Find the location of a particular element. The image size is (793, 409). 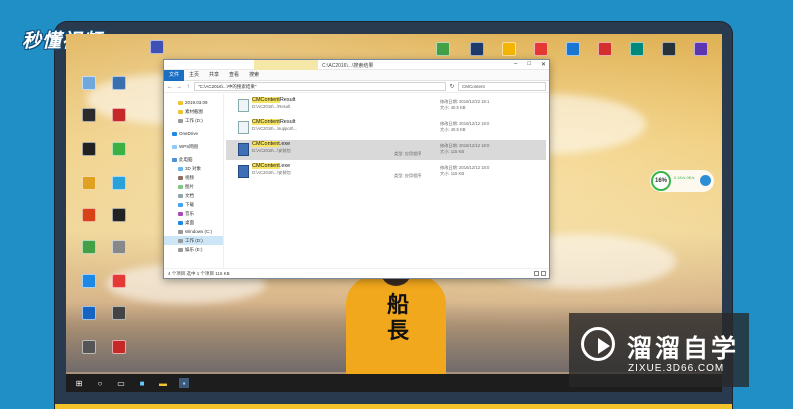

network-speed-widget: 16% 0.1K/s 0K/s is located at coordinates (682, 181).